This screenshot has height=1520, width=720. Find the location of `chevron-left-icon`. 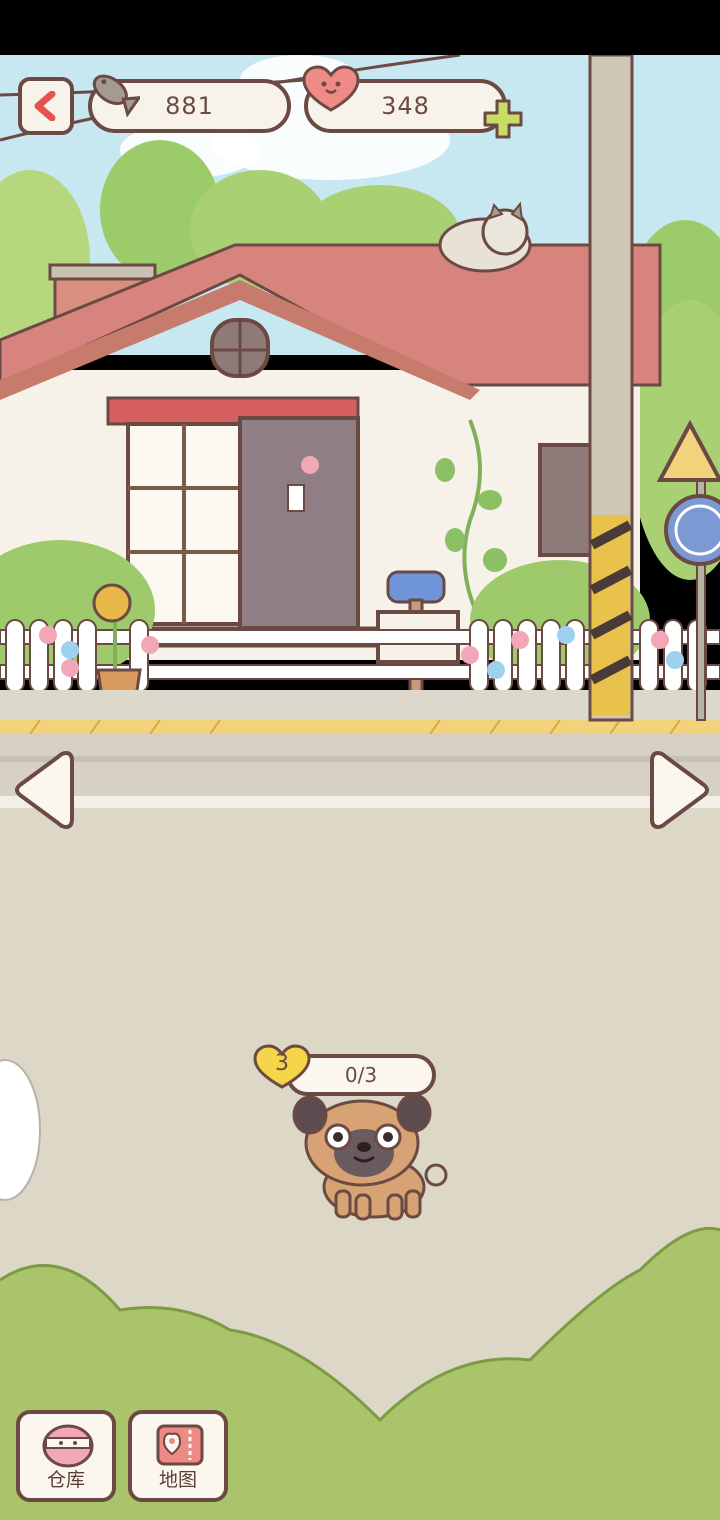

chevron-left-icon is located at coordinates (45, 106).